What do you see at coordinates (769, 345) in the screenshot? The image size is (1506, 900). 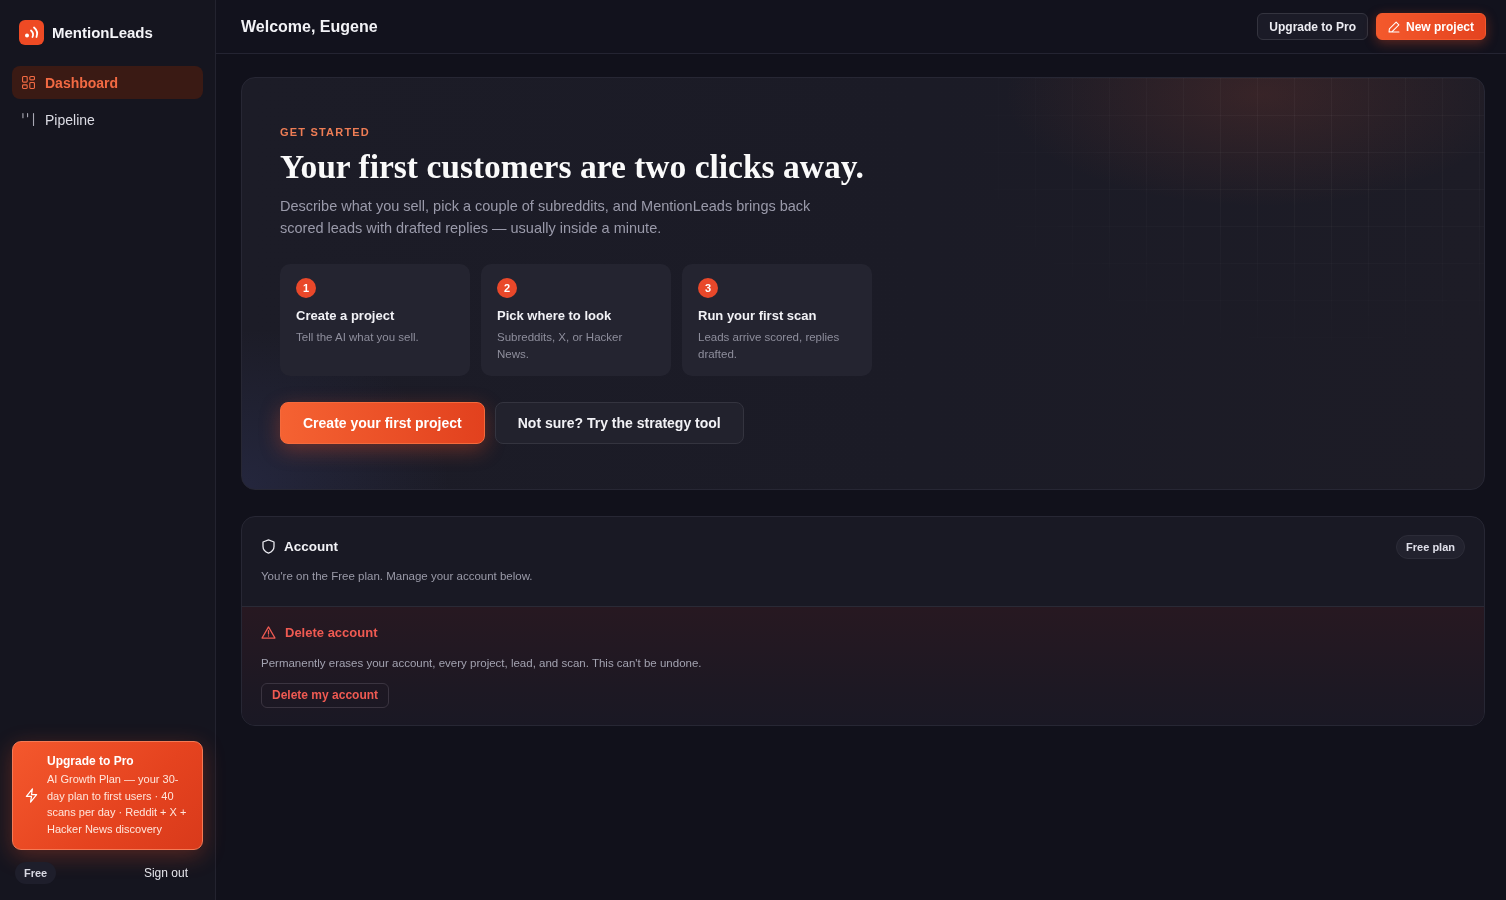 I see `step-description: Leads arrive scored, replies drafted.` at bounding box center [769, 345].